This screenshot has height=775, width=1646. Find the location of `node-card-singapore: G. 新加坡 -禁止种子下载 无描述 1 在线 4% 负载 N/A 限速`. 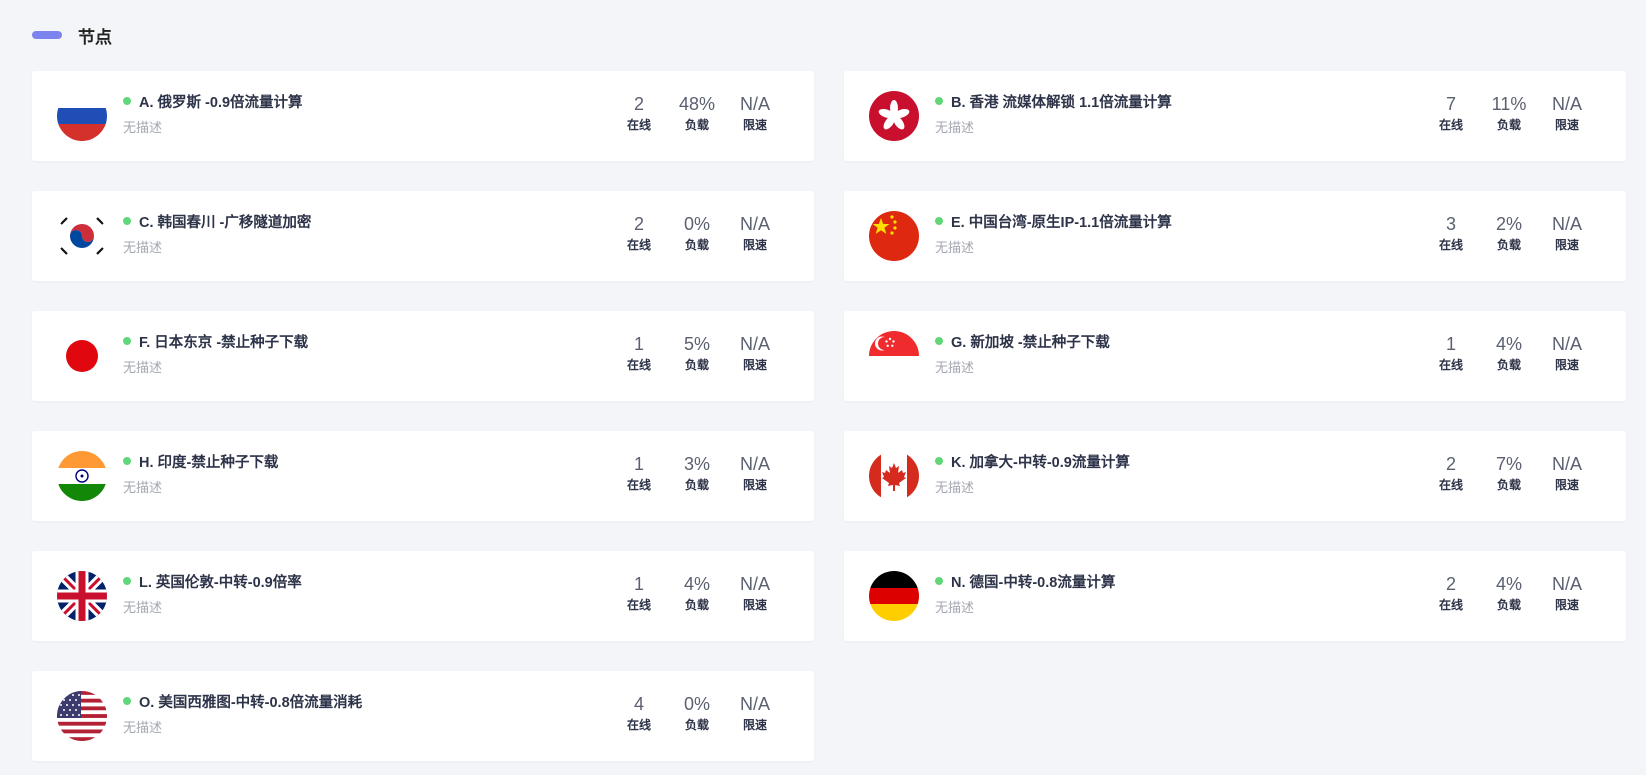

node-card-singapore: G. 新加坡 -禁止种子下载 无描述 1 在线 4% 负载 N/A 限速 is located at coordinates (1235, 356).